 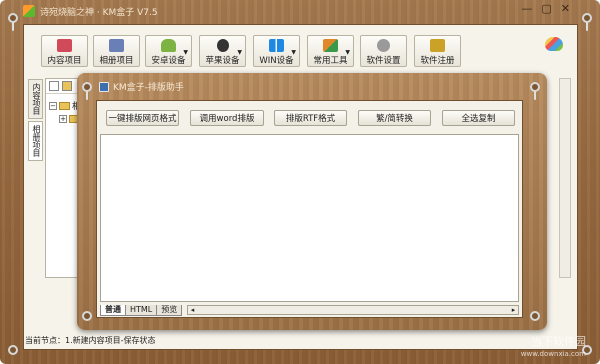 What do you see at coordinates (35, 141) in the screenshot?
I see `side-tab-album: 相册项目` at bounding box center [35, 141].